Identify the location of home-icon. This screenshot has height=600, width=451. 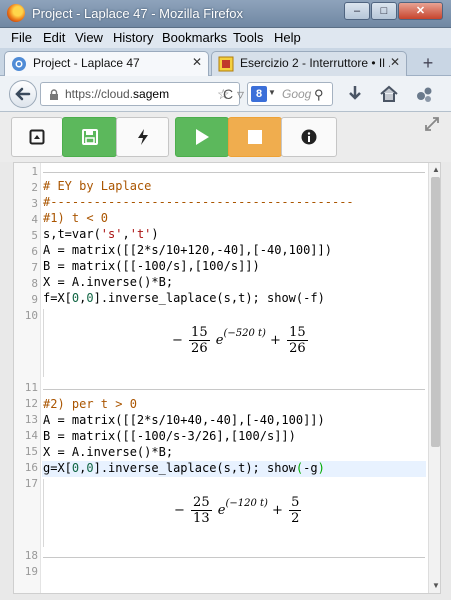
(389, 94).